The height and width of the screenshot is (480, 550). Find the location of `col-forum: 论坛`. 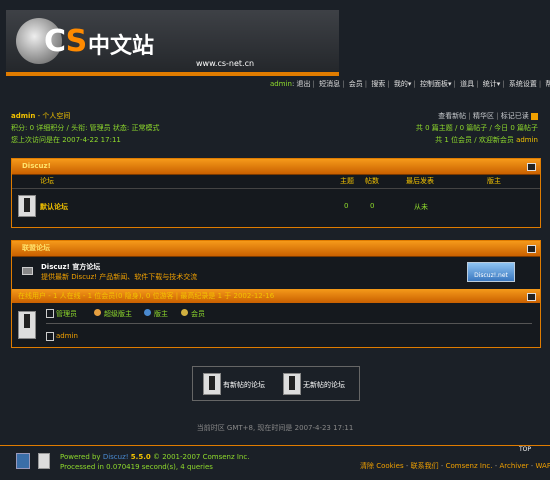

col-forum: 论坛 is located at coordinates (47, 181).